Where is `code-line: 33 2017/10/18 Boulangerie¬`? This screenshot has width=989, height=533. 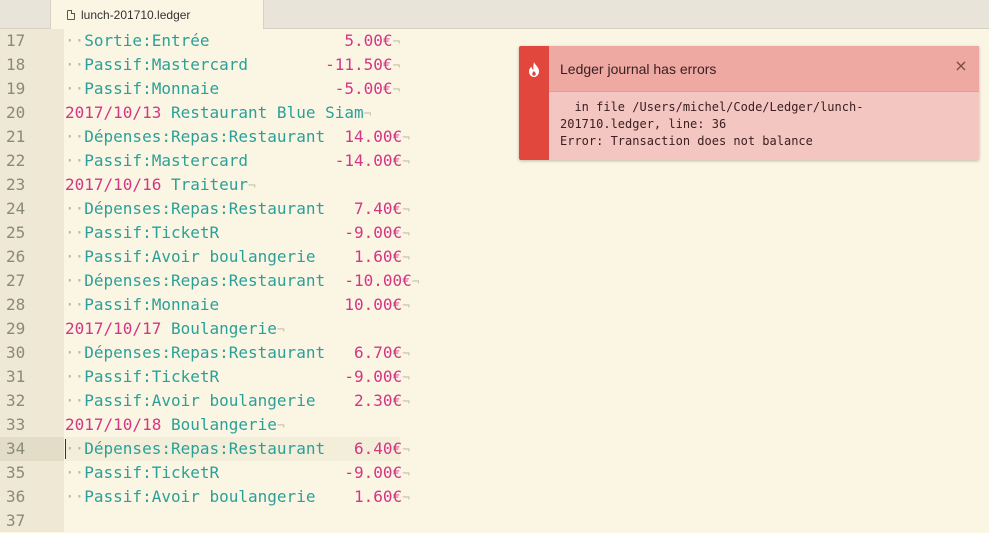
code-line: 33 2017/10/18 Boulangerie¬ is located at coordinates (494, 425).